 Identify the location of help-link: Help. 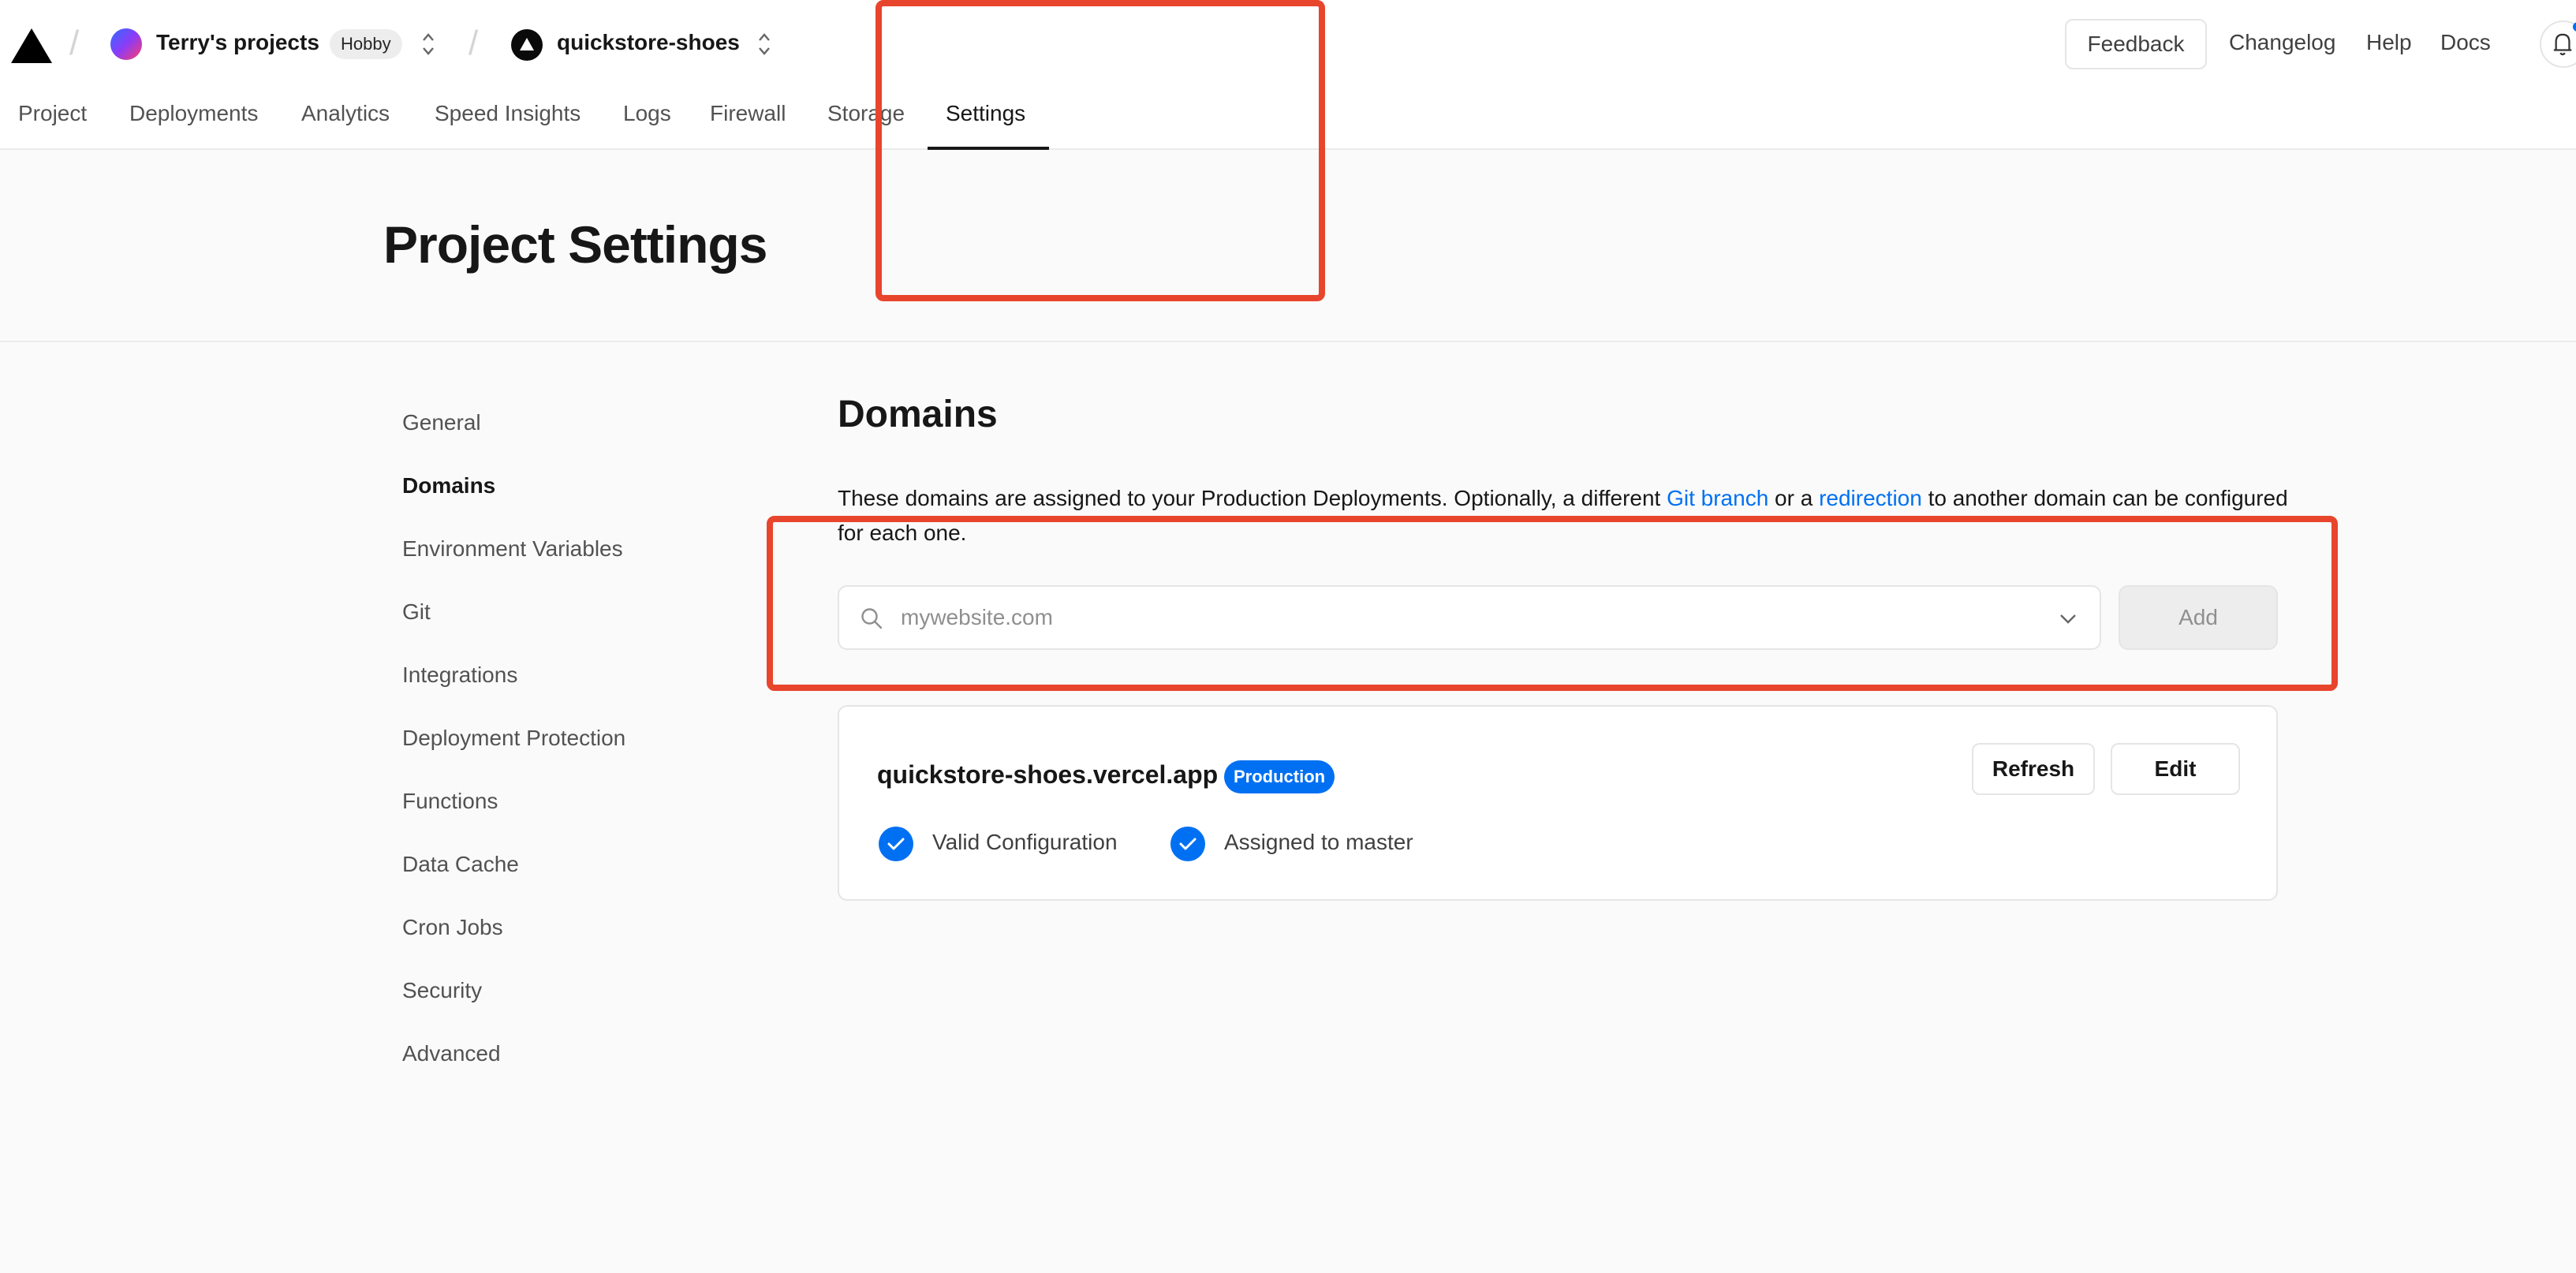
(2389, 43).